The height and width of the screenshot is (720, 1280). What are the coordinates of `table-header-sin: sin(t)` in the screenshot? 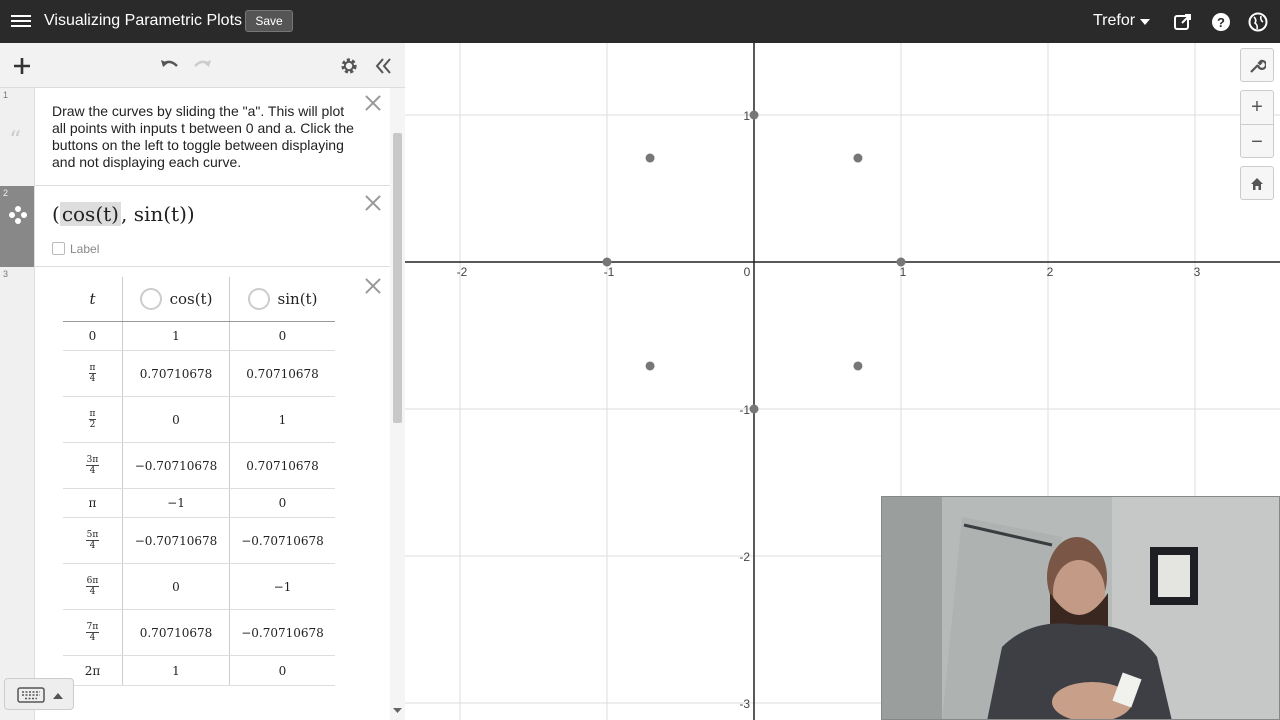 It's located at (282, 299).